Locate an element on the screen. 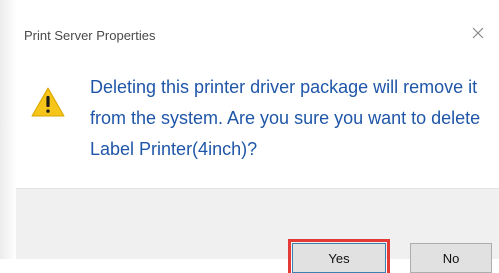  close-button is located at coordinates (478, 33).